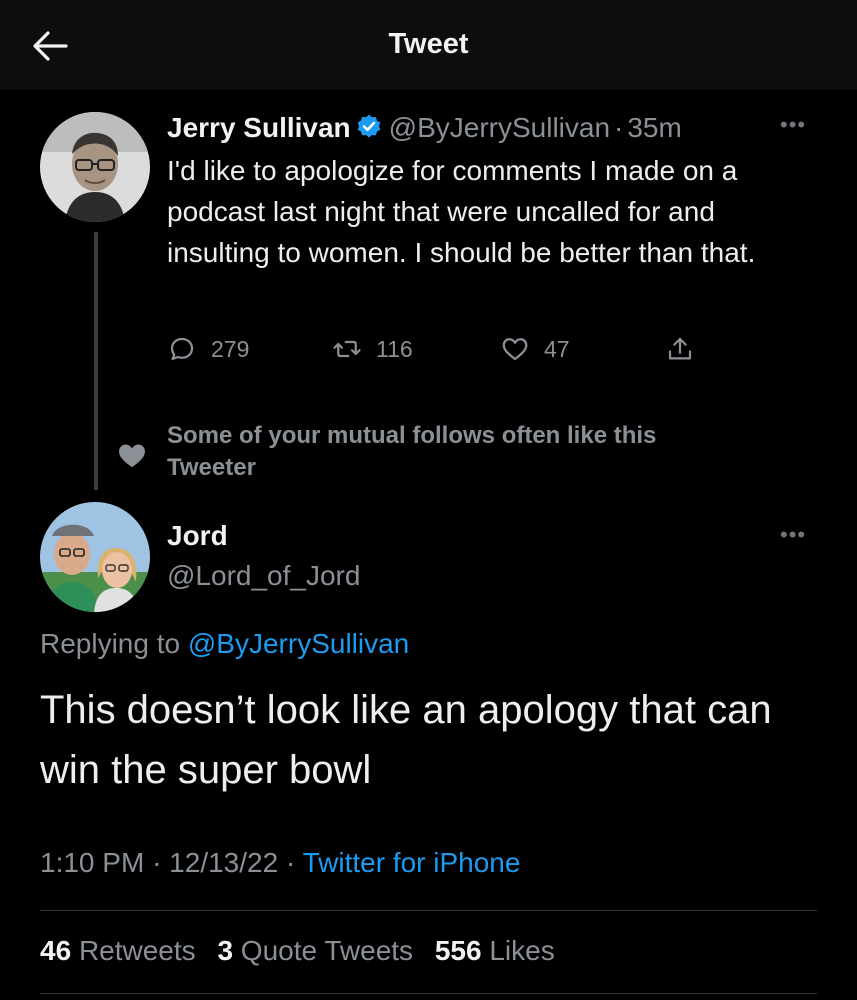 The width and height of the screenshot is (857, 1000). Describe the element at coordinates (499, 127) in the screenshot. I see `author-handle: @ByJerrySullivan` at that location.